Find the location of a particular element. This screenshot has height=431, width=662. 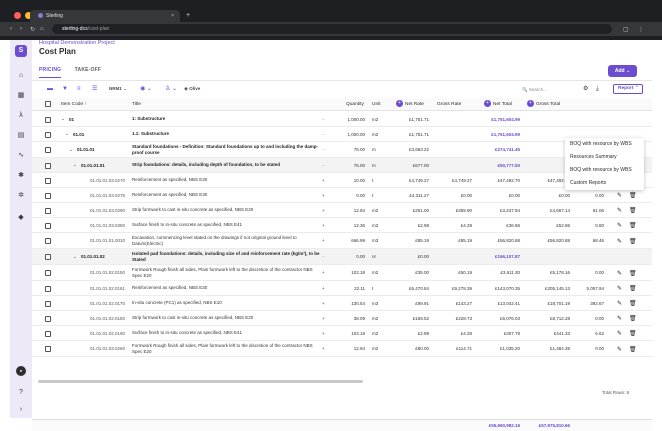

analytics-nav-icon: ∿ is located at coordinates (21, 156).